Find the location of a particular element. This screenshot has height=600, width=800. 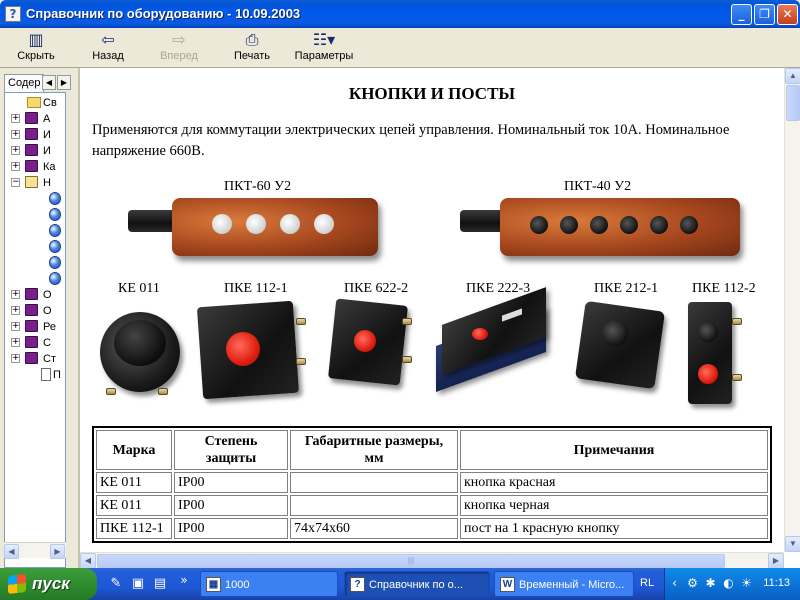

cell-notes: кнопка красная is located at coordinates (614, 482).